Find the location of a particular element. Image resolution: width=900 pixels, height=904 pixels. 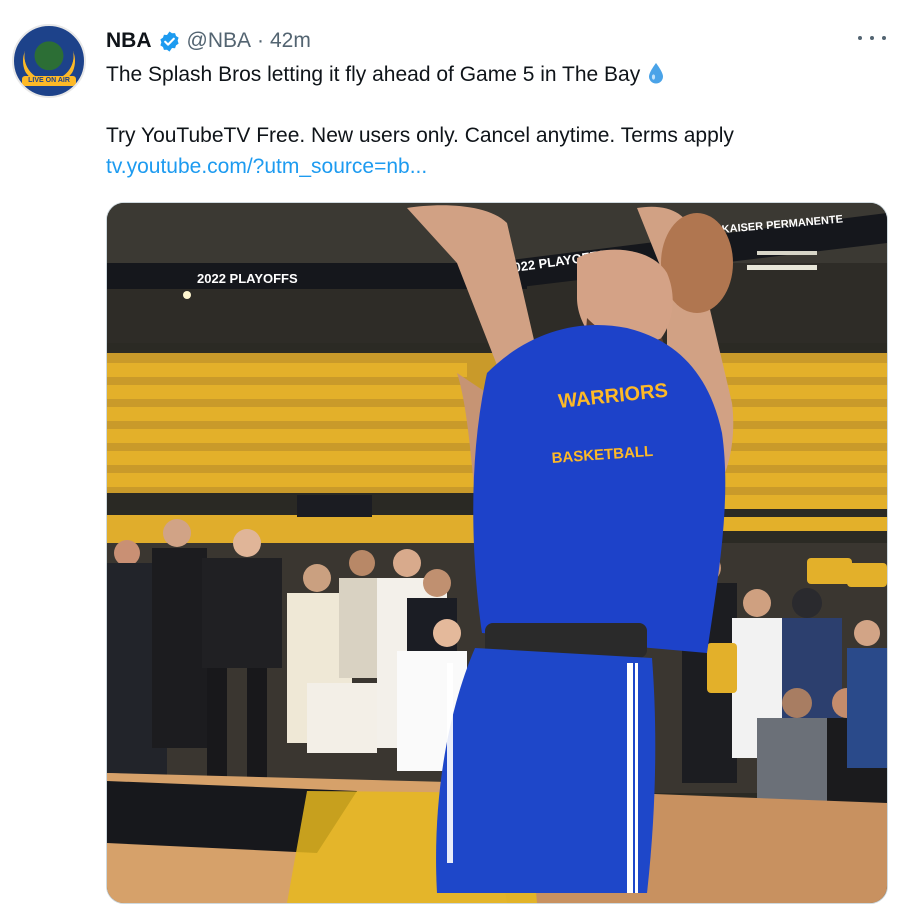

verified-badge-icon is located at coordinates (169, 41).